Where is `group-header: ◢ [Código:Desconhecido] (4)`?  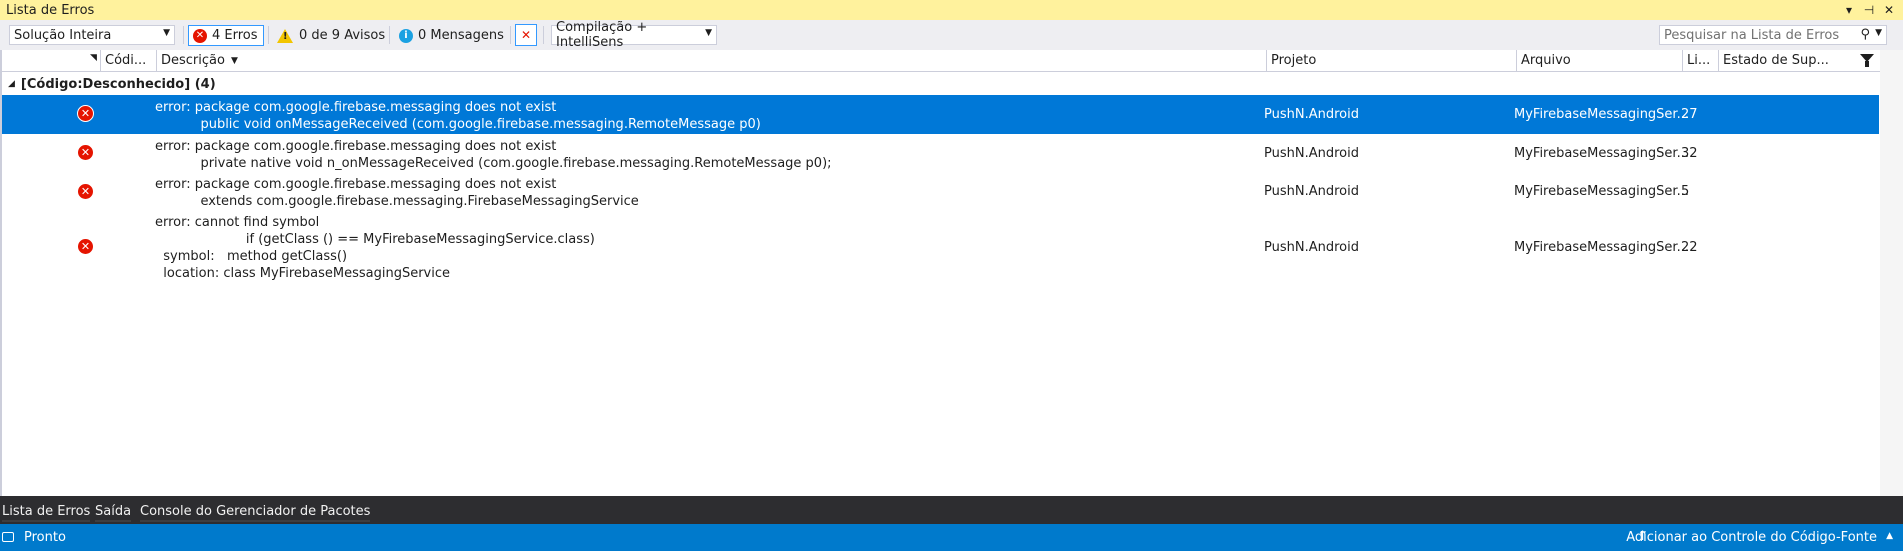
group-header: ◢ [Código:Desconhecido] (4) is located at coordinates (940, 84).